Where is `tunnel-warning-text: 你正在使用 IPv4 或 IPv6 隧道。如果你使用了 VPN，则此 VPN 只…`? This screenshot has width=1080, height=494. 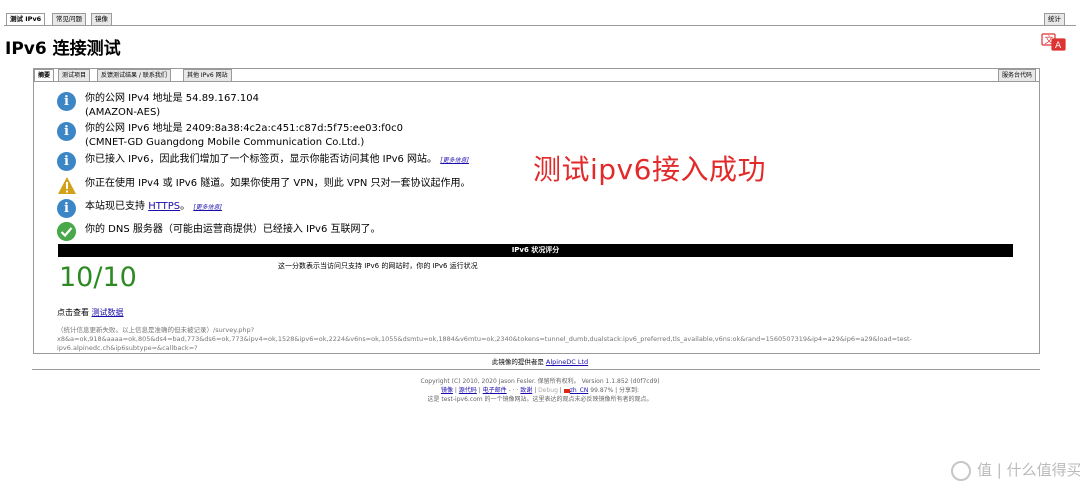
tunnel-warning-text: 你正在使用 IPv4 或 IPv6 隧道。如果你使用了 VPN，则此 VPN 只… is located at coordinates (278, 183).